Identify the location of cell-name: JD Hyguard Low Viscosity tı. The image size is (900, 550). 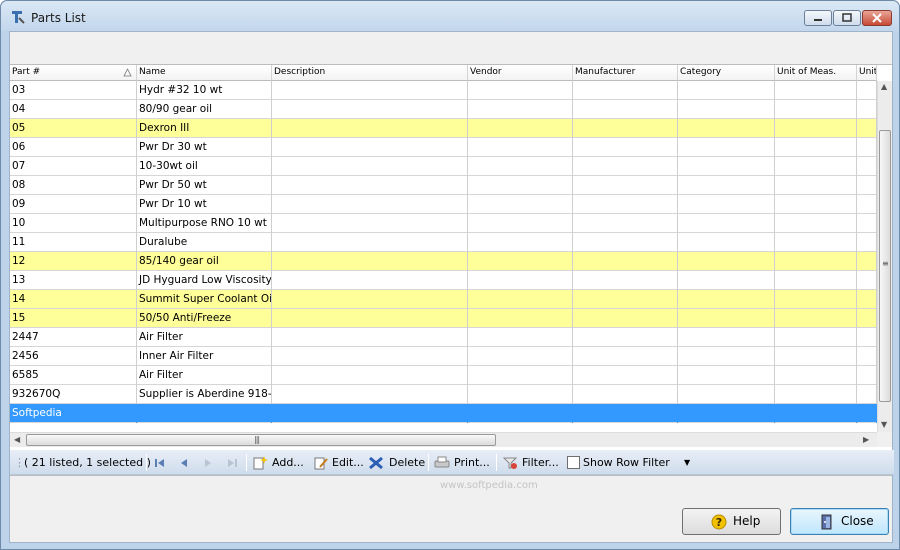
(204, 280).